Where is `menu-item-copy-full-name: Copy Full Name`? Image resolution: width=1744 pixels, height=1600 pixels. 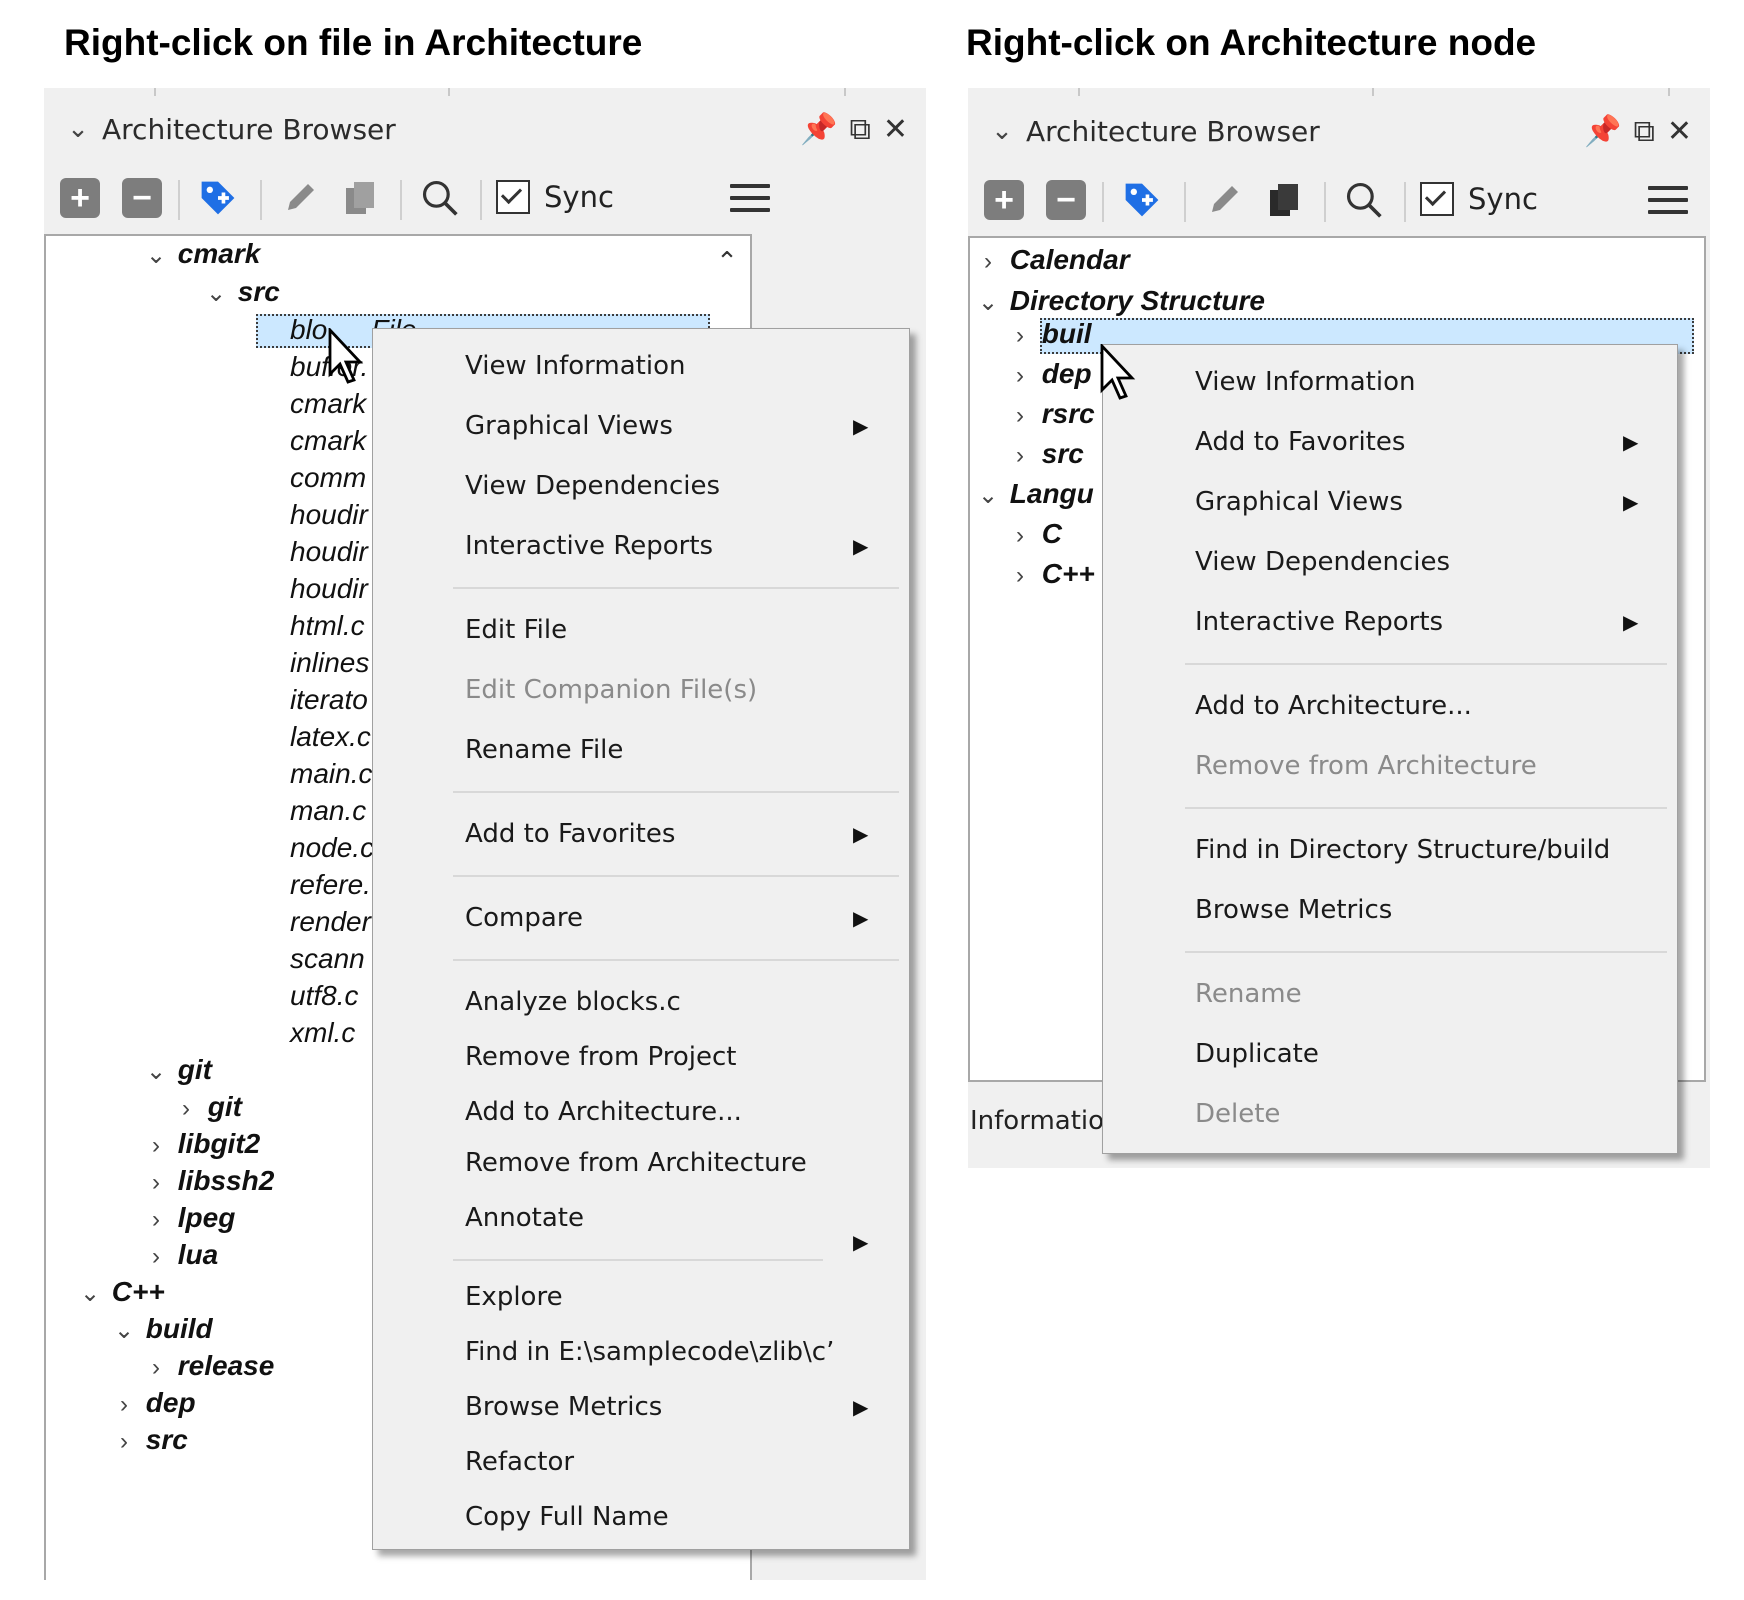 menu-item-copy-full-name: Copy Full Name is located at coordinates (641, 1517).